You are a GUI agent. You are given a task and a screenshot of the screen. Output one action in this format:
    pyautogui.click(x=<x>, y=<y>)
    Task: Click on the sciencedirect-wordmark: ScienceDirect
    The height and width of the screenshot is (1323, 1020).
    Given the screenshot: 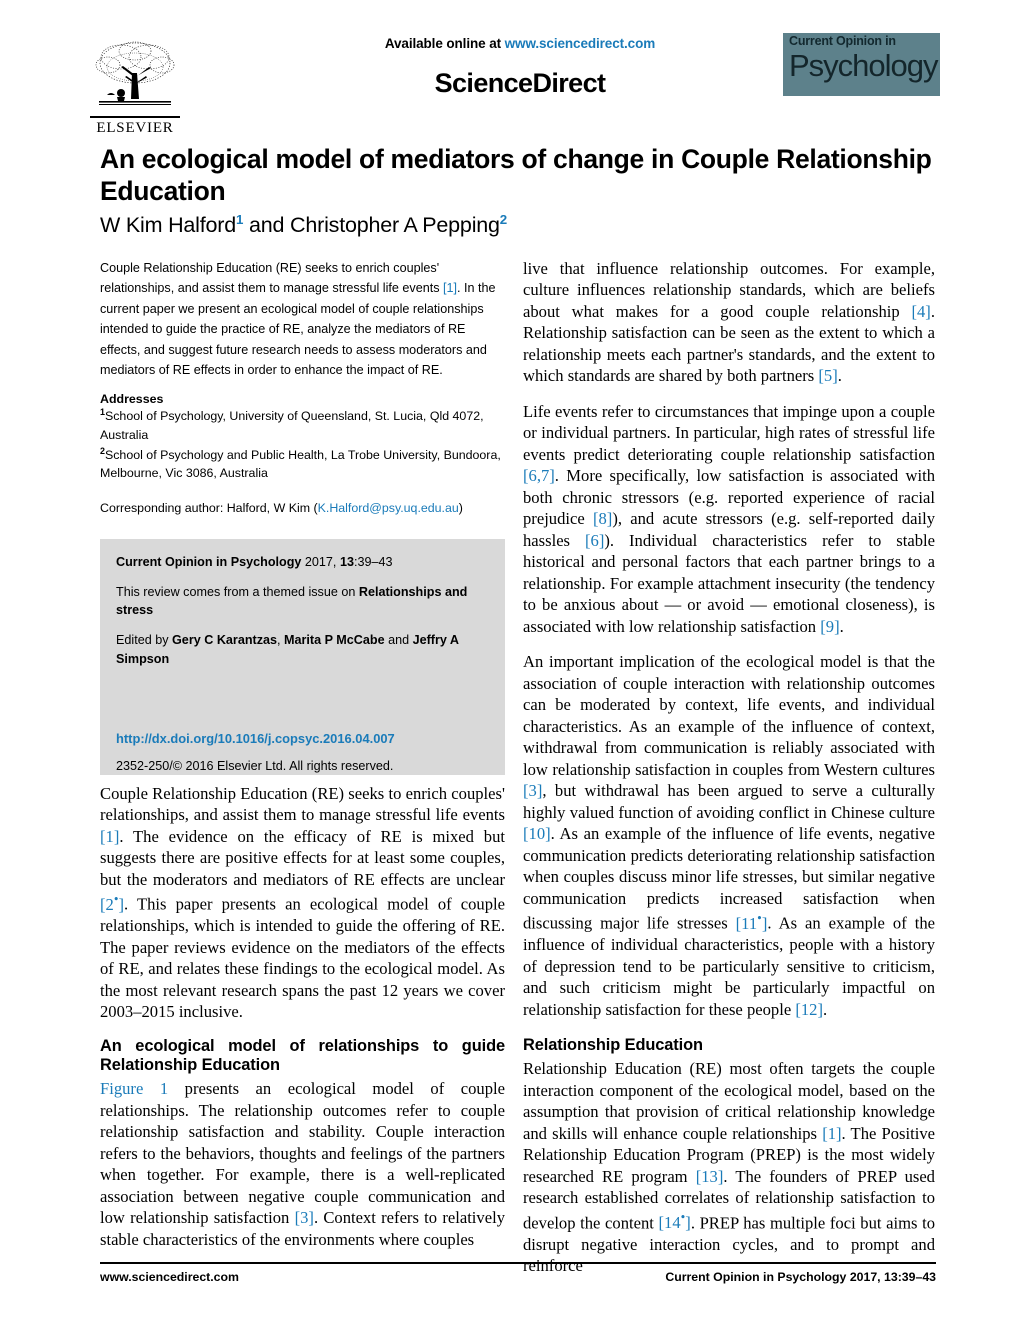 What is the action you would take?
    pyautogui.click(x=520, y=83)
    